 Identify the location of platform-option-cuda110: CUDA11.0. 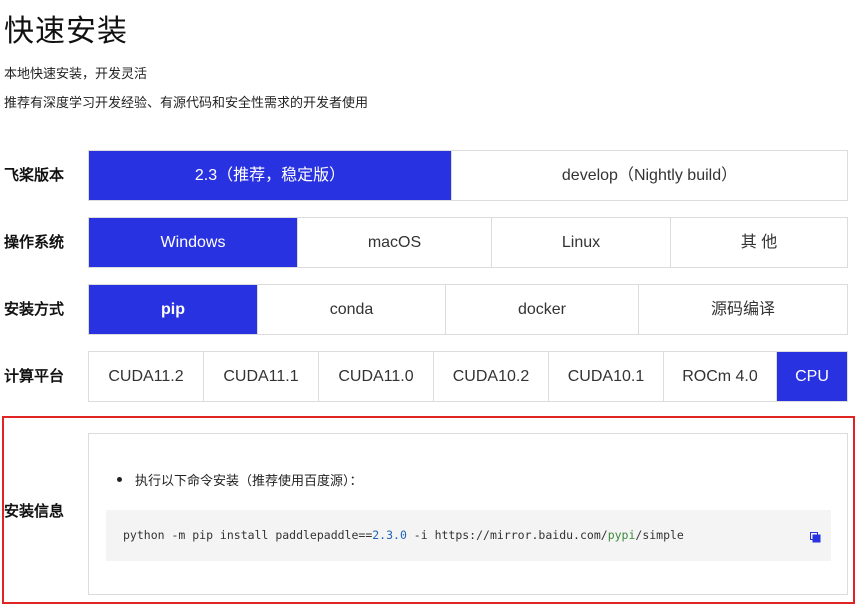
(376, 376).